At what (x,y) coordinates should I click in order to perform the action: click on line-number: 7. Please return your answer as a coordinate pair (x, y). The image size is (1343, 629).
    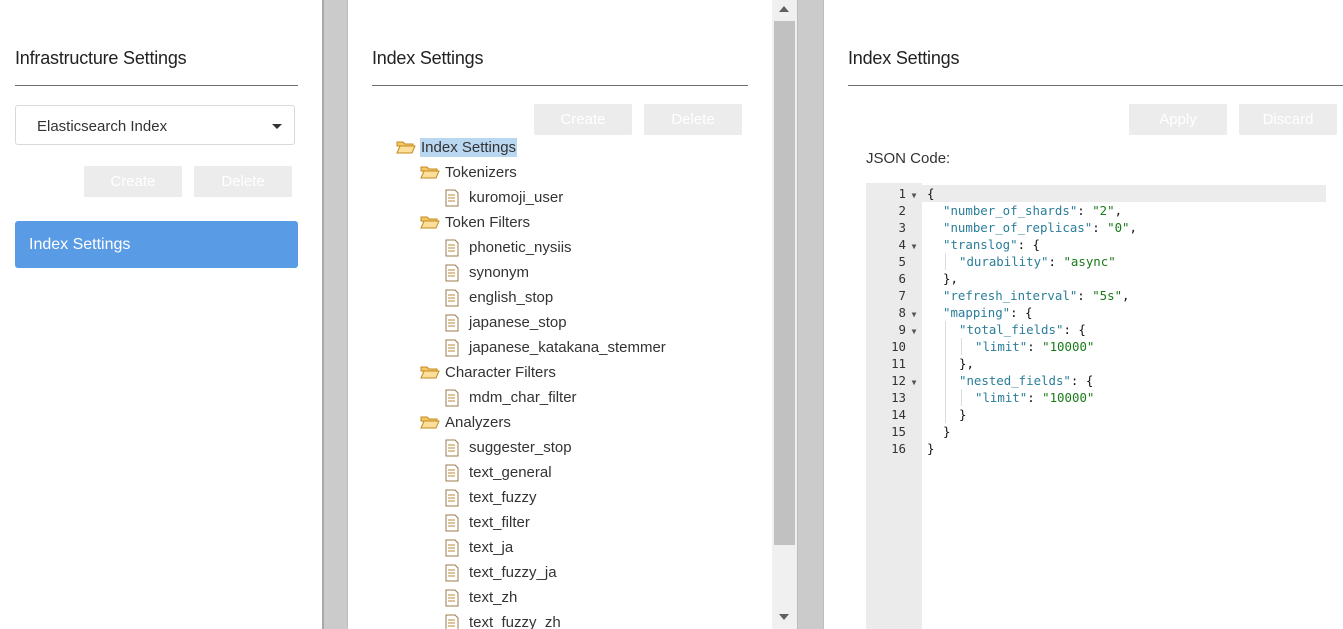
    Looking at the image, I should click on (902, 295).